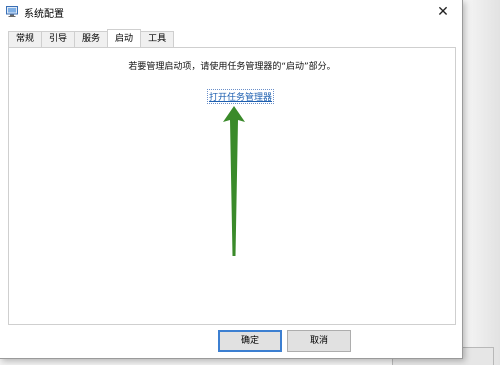 Image resolution: width=500 pixels, height=365 pixels. What do you see at coordinates (44, 14) in the screenshot?
I see `window-title: 系统配置` at bounding box center [44, 14].